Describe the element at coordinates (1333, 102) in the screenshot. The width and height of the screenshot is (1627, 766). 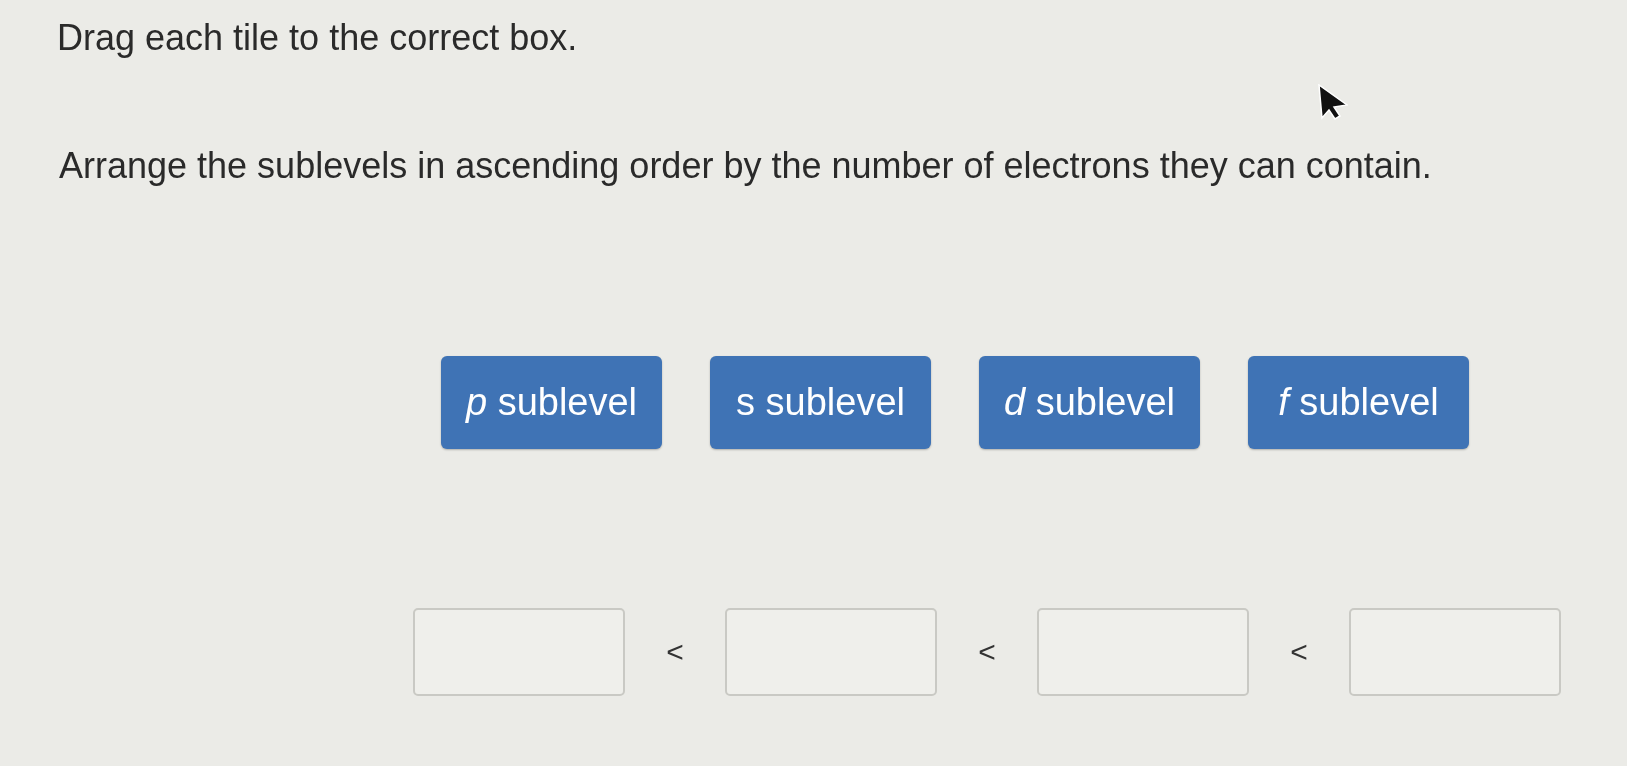
I see `mouse-pointer-icon` at that location.